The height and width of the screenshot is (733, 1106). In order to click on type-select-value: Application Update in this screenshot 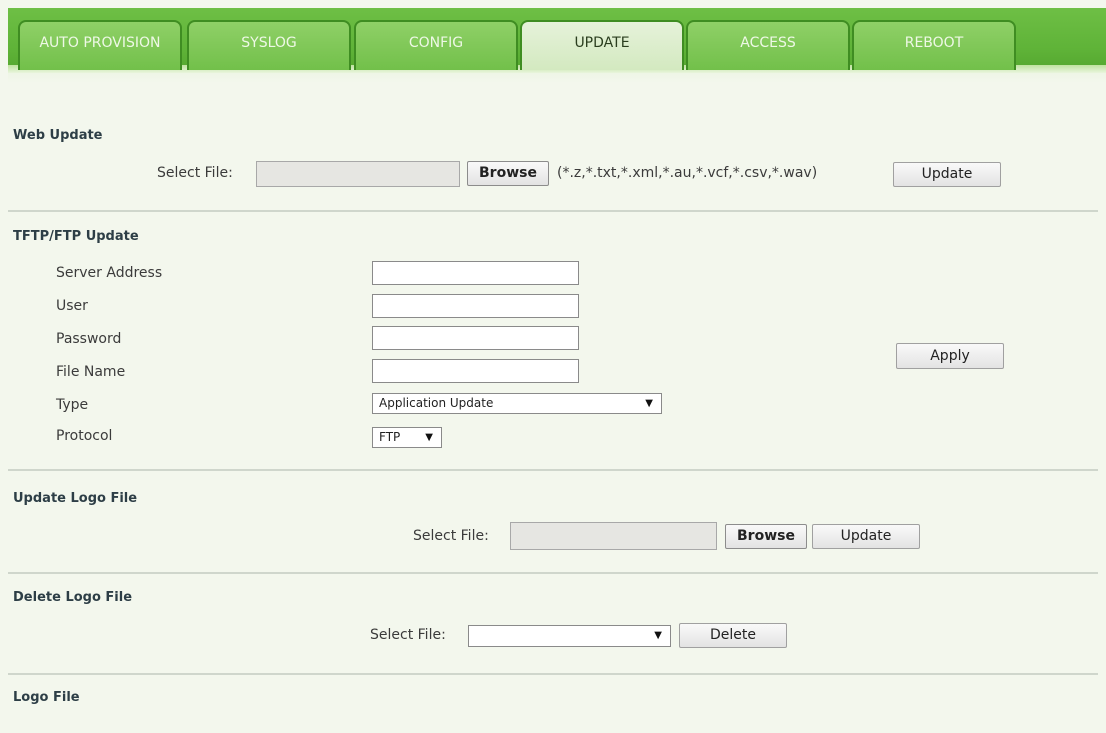, I will do `click(436, 403)`.